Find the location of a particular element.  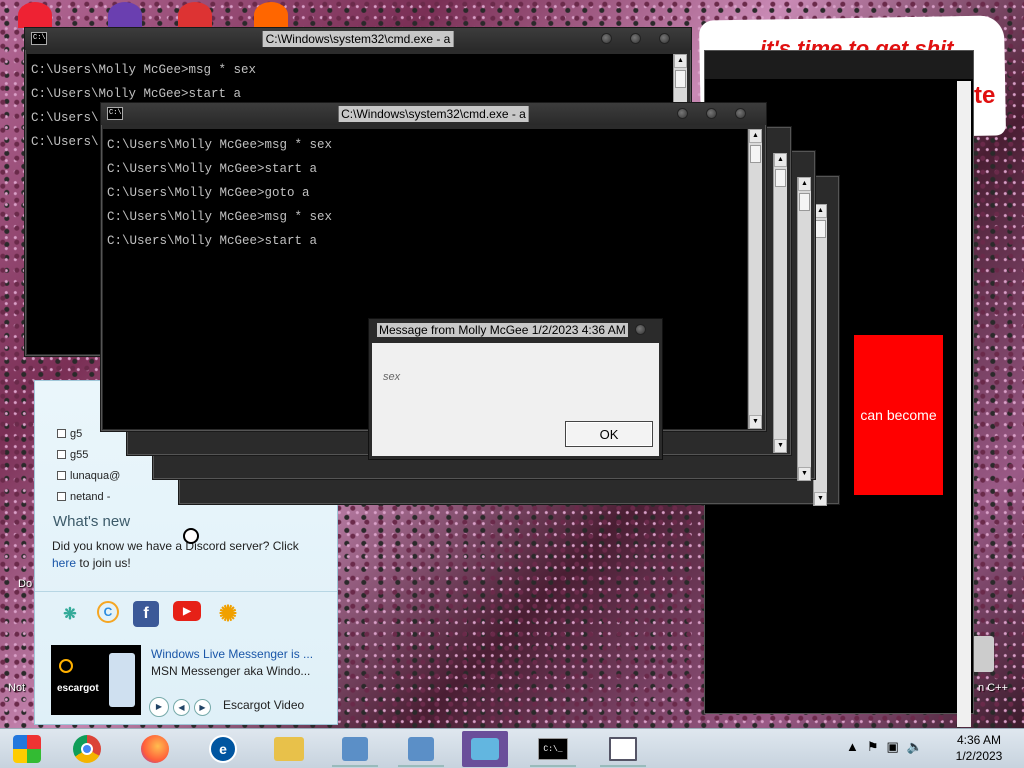

red-panel: can become is located at coordinates (898, 415).